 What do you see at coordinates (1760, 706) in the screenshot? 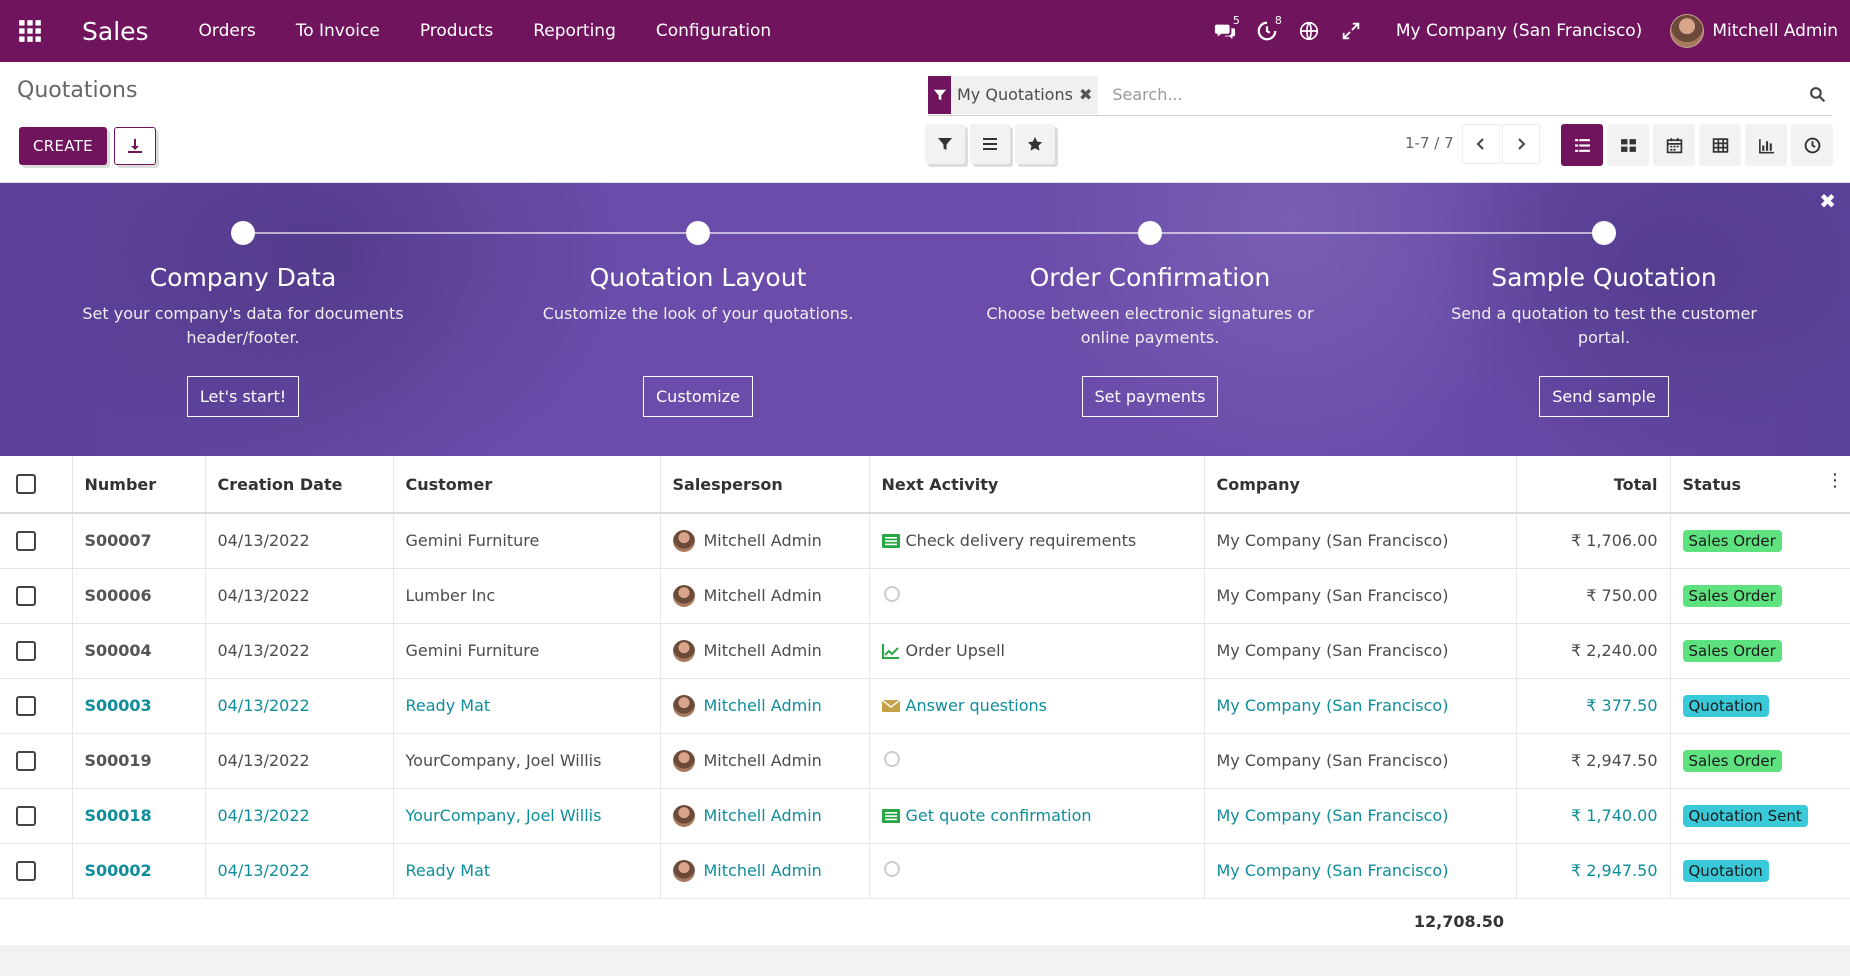
I see `status-cell: Quotation` at bounding box center [1760, 706].